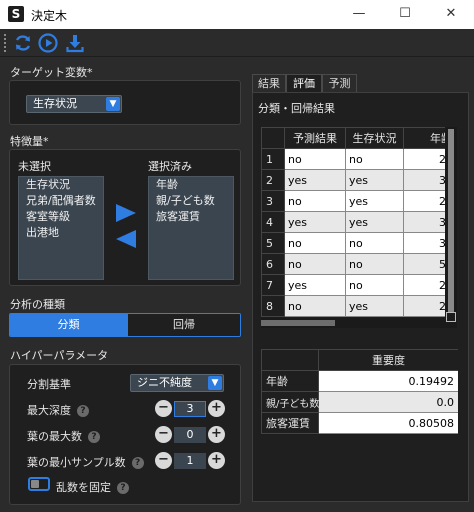 The width and height of the screenshot is (474, 512). Describe the element at coordinates (113, 104) in the screenshot. I see `chevron-down-icon: ▼` at that location.